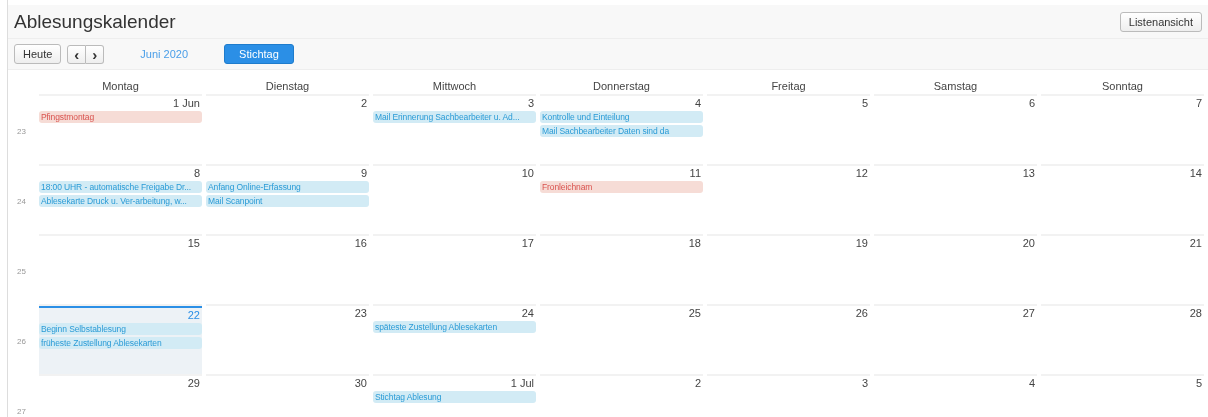 The height and width of the screenshot is (417, 1208). Describe the element at coordinates (955, 396) in the screenshot. I see `day-cell: 4` at that location.